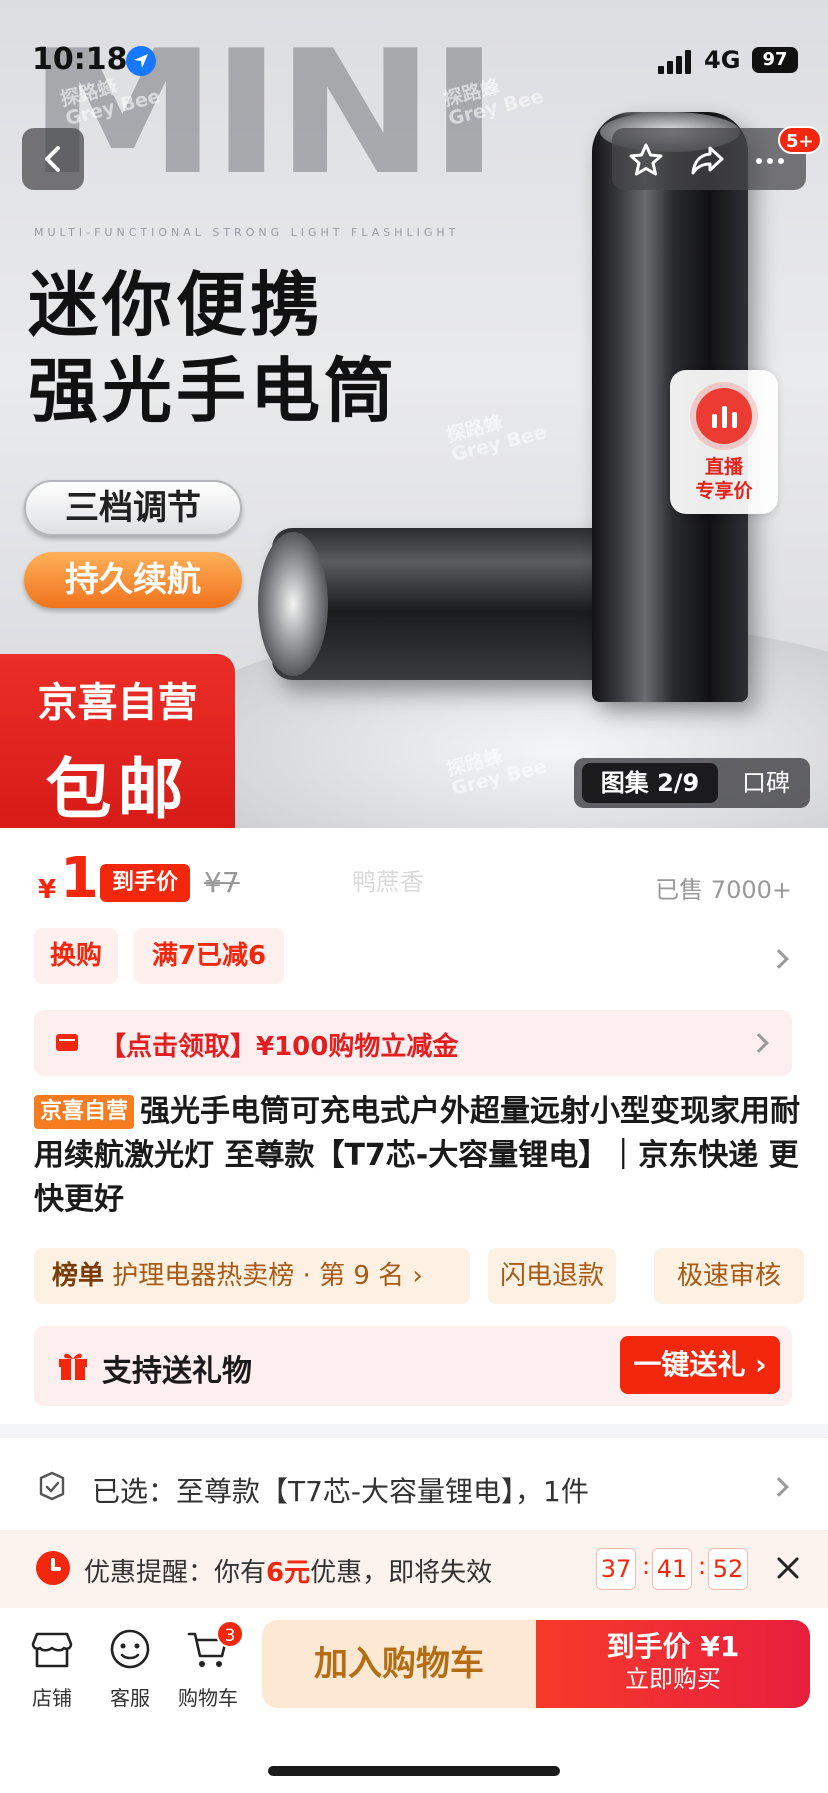 The height and width of the screenshot is (1793, 828). I want to click on top-actions, so click(709, 159).